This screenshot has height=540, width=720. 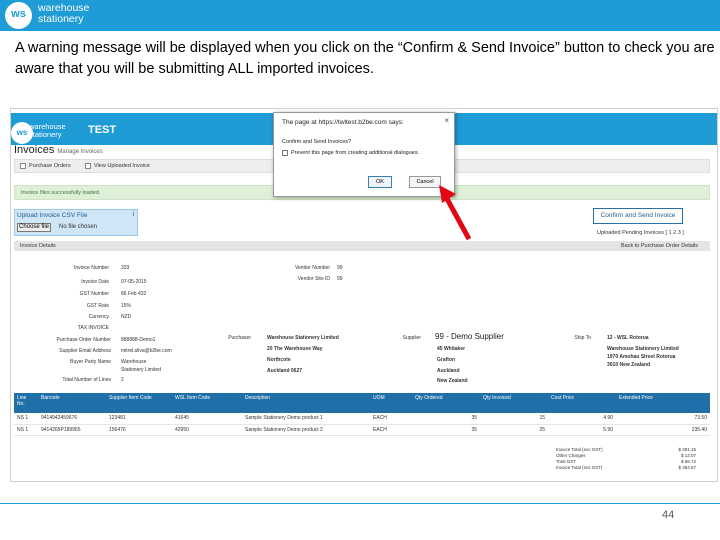 What do you see at coordinates (306, 430) in the screenshot?
I see `table-cell: Sample Stationery Demo product 2` at bounding box center [306, 430].